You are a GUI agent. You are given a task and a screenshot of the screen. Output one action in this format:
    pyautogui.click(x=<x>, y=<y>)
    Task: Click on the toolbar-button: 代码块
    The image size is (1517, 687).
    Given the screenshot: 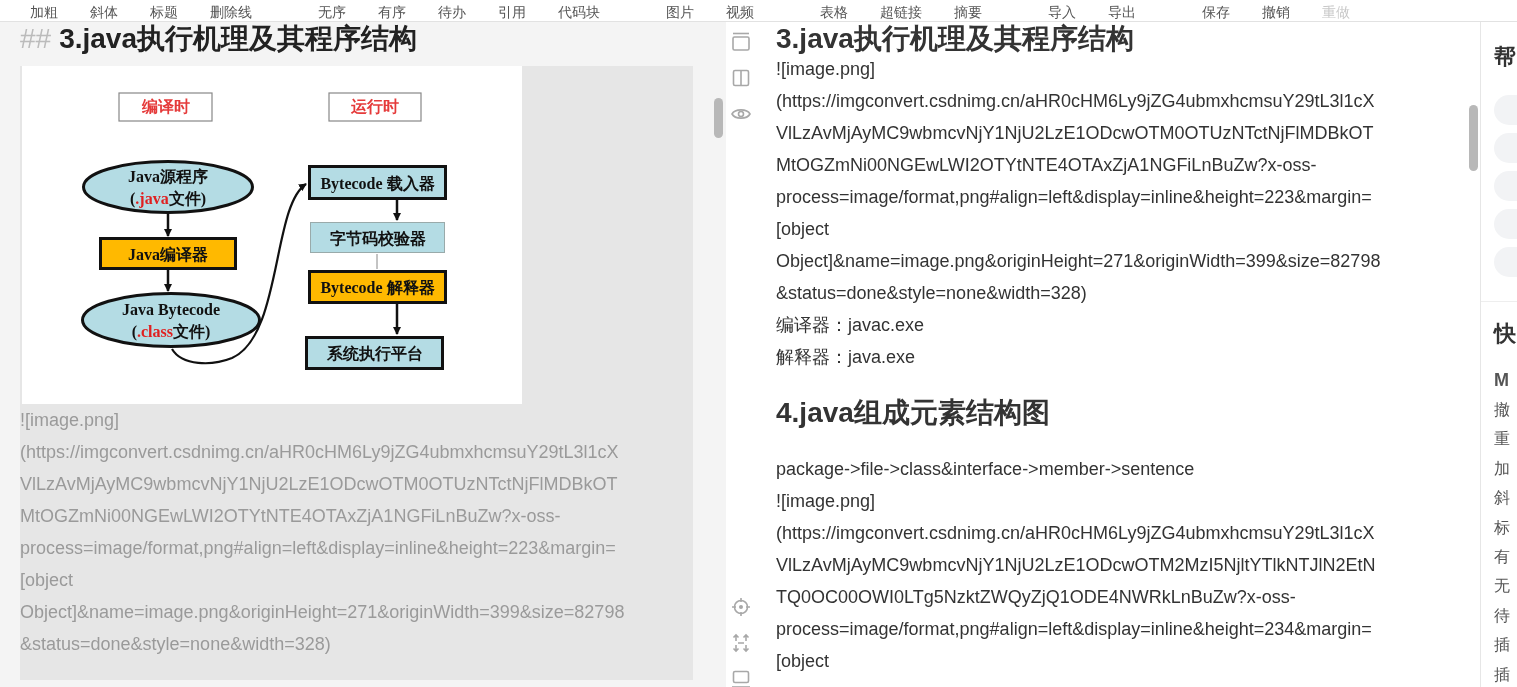 What is the action you would take?
    pyautogui.click(x=579, y=11)
    